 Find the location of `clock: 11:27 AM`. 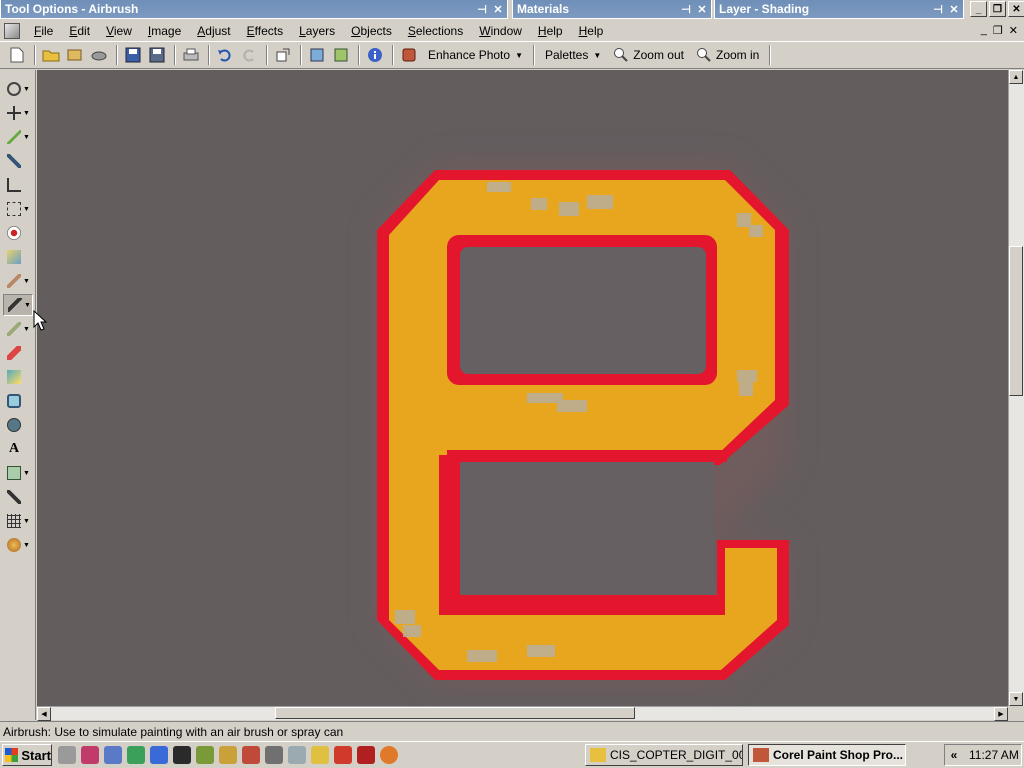

clock: 11:27 AM is located at coordinates (994, 755).